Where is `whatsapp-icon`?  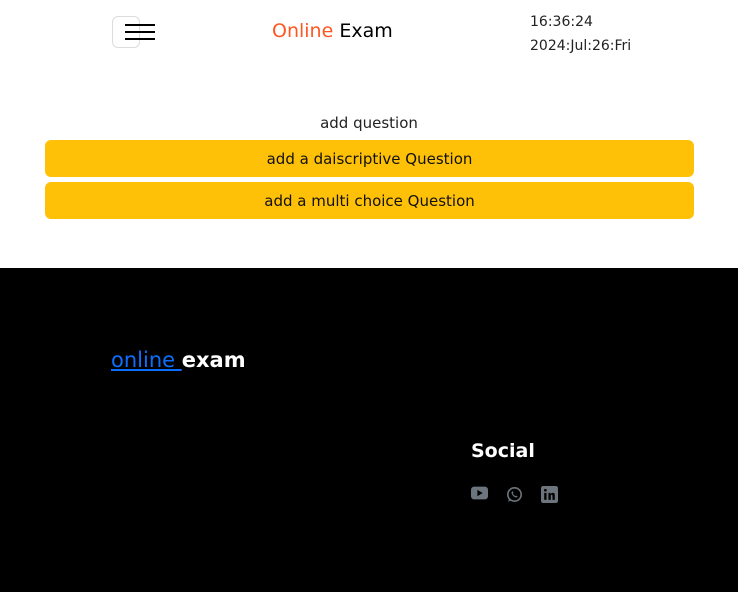 whatsapp-icon is located at coordinates (517, 495).